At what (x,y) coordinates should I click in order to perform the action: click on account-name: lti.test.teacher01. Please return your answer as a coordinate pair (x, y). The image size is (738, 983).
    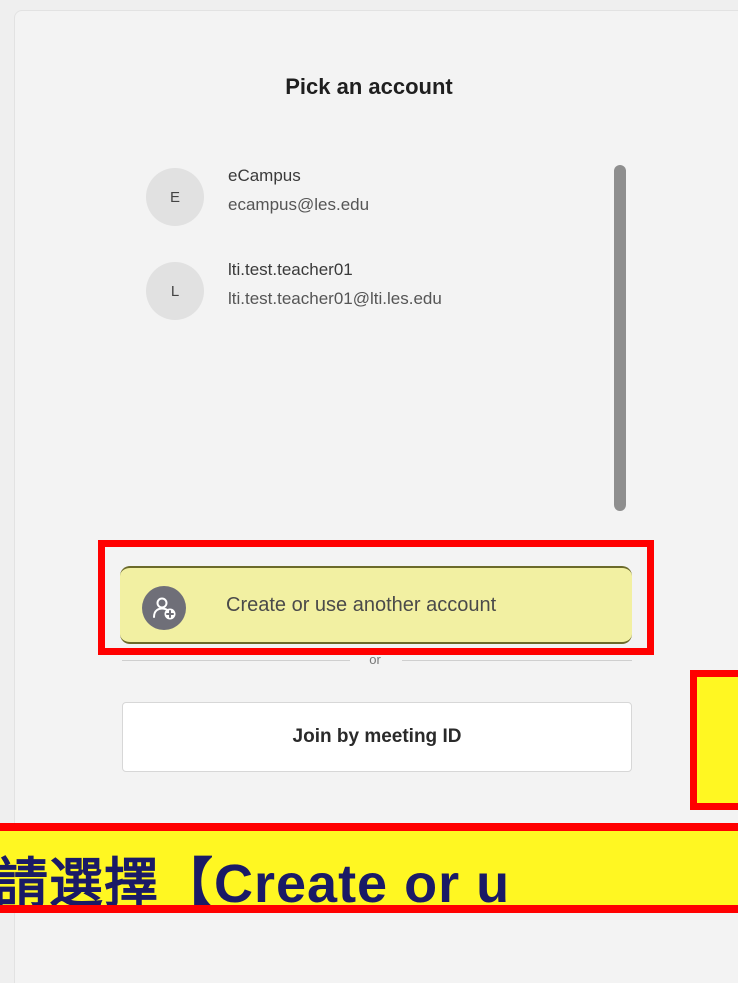
    Looking at the image, I should click on (290, 269).